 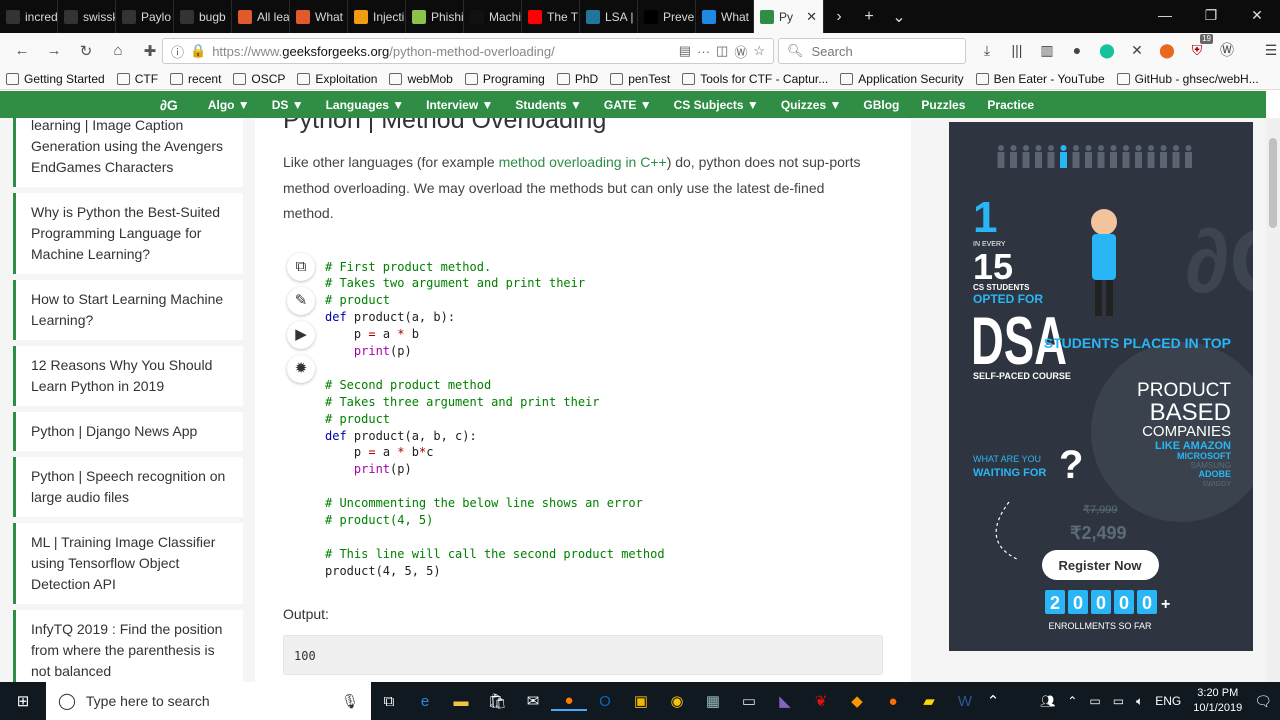 What do you see at coordinates (1168, 701) in the screenshot?
I see `language-indicator: ENG` at bounding box center [1168, 701].